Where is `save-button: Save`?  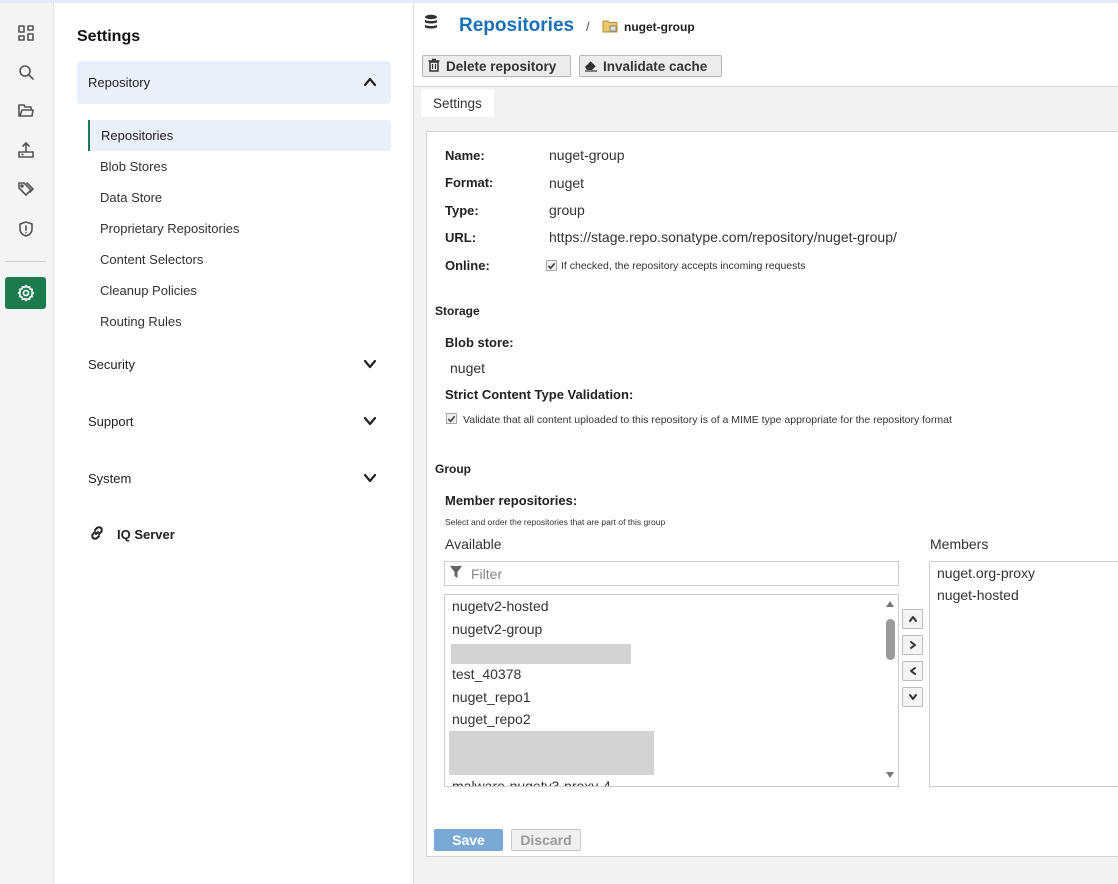 save-button: Save is located at coordinates (468, 840).